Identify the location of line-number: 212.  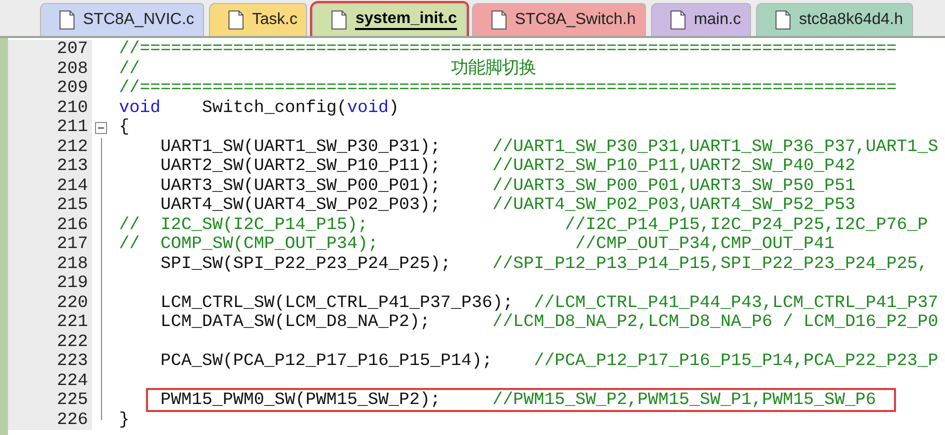
(50, 147).